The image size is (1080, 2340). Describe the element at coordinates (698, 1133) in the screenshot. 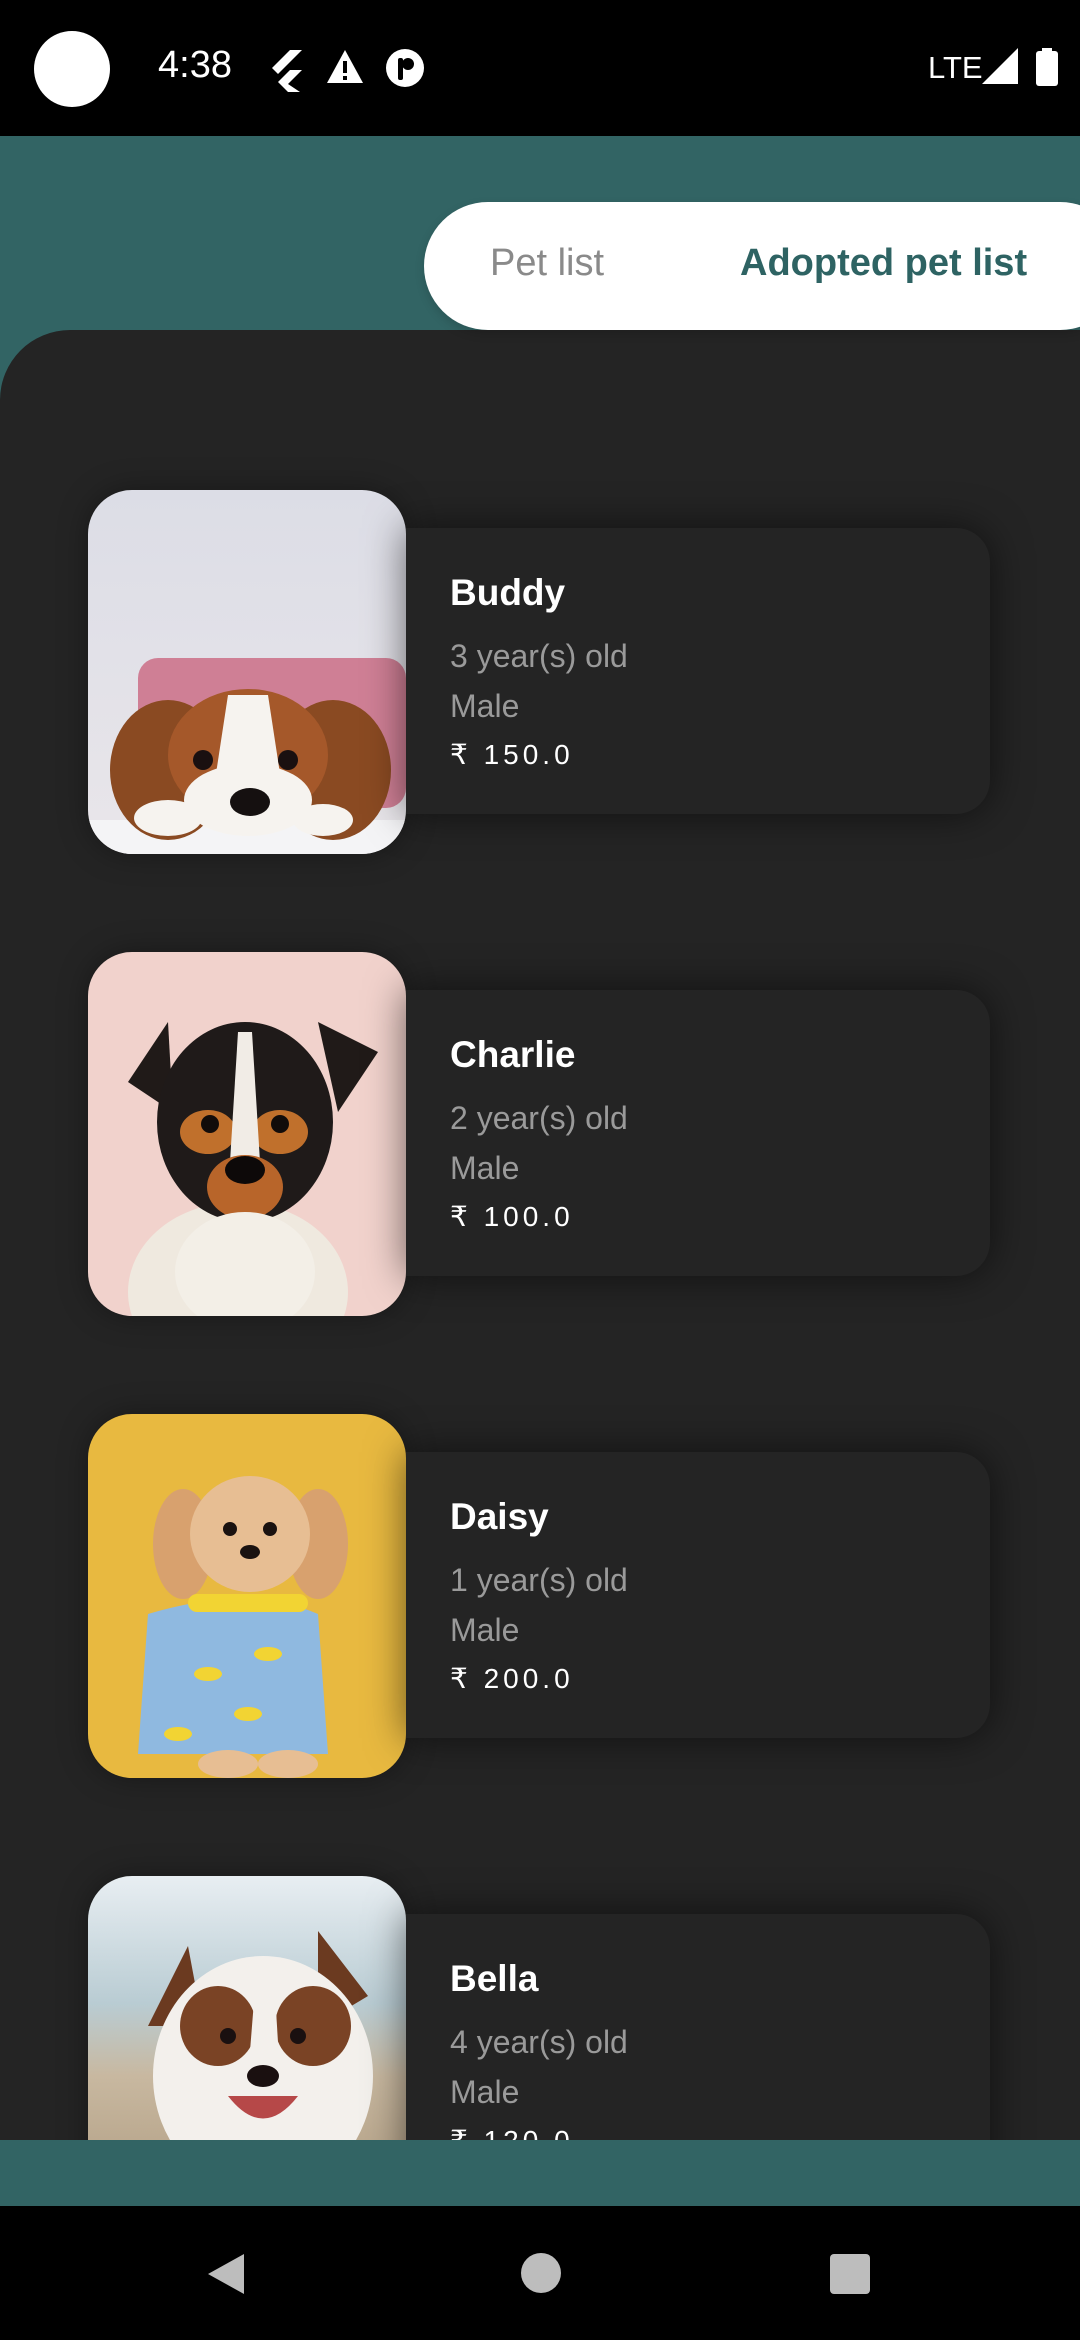

I see `pet-info-panel: Charlie 2 year(s) old Male ₹ 100.0` at that location.